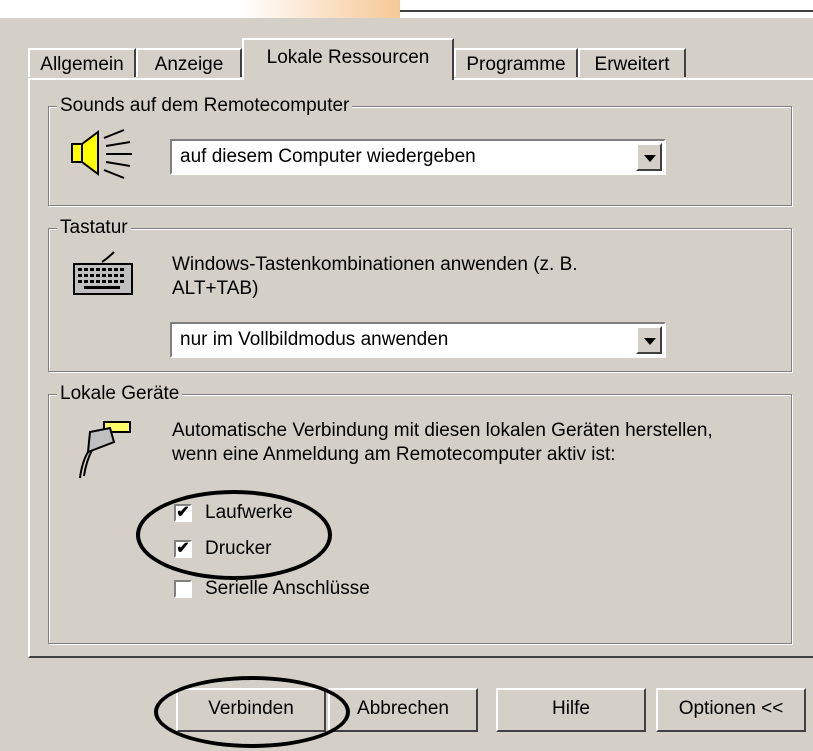  What do you see at coordinates (287, 589) in the screenshot?
I see `checkbox-label-serielle-anschluesse: Serielle Anschlüsse` at bounding box center [287, 589].